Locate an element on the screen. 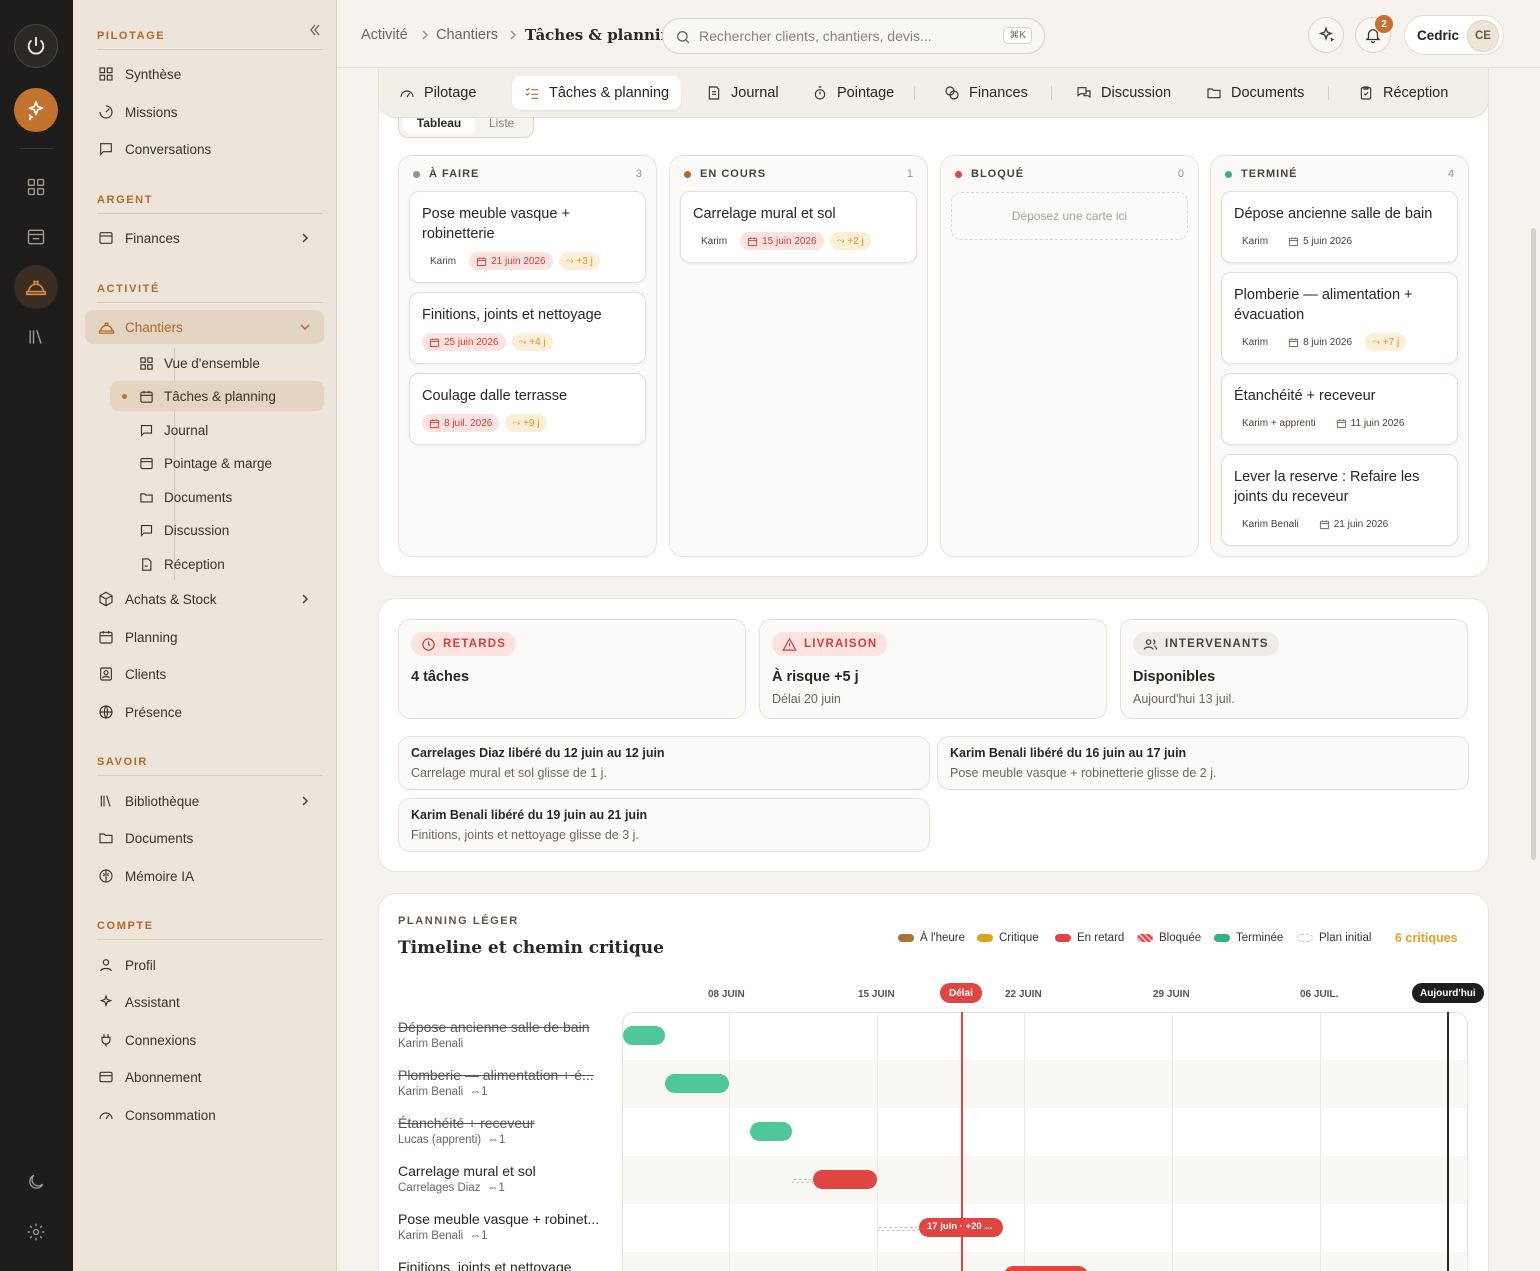 Image resolution: width=1540 pixels, height=1271 pixels. planning-kicker: PLANNING LÉGER is located at coordinates (458, 921).